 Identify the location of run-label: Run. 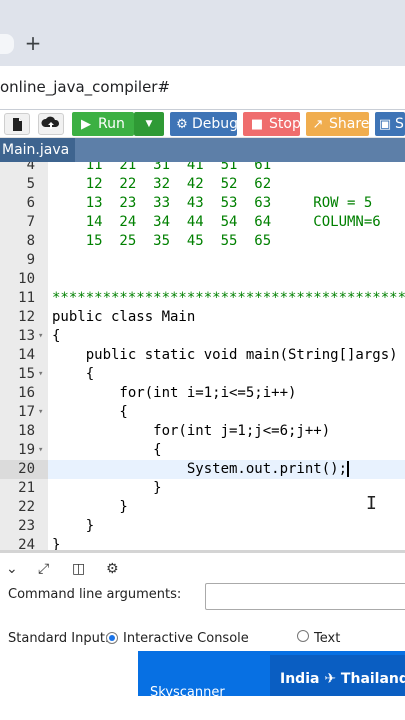
(111, 124).